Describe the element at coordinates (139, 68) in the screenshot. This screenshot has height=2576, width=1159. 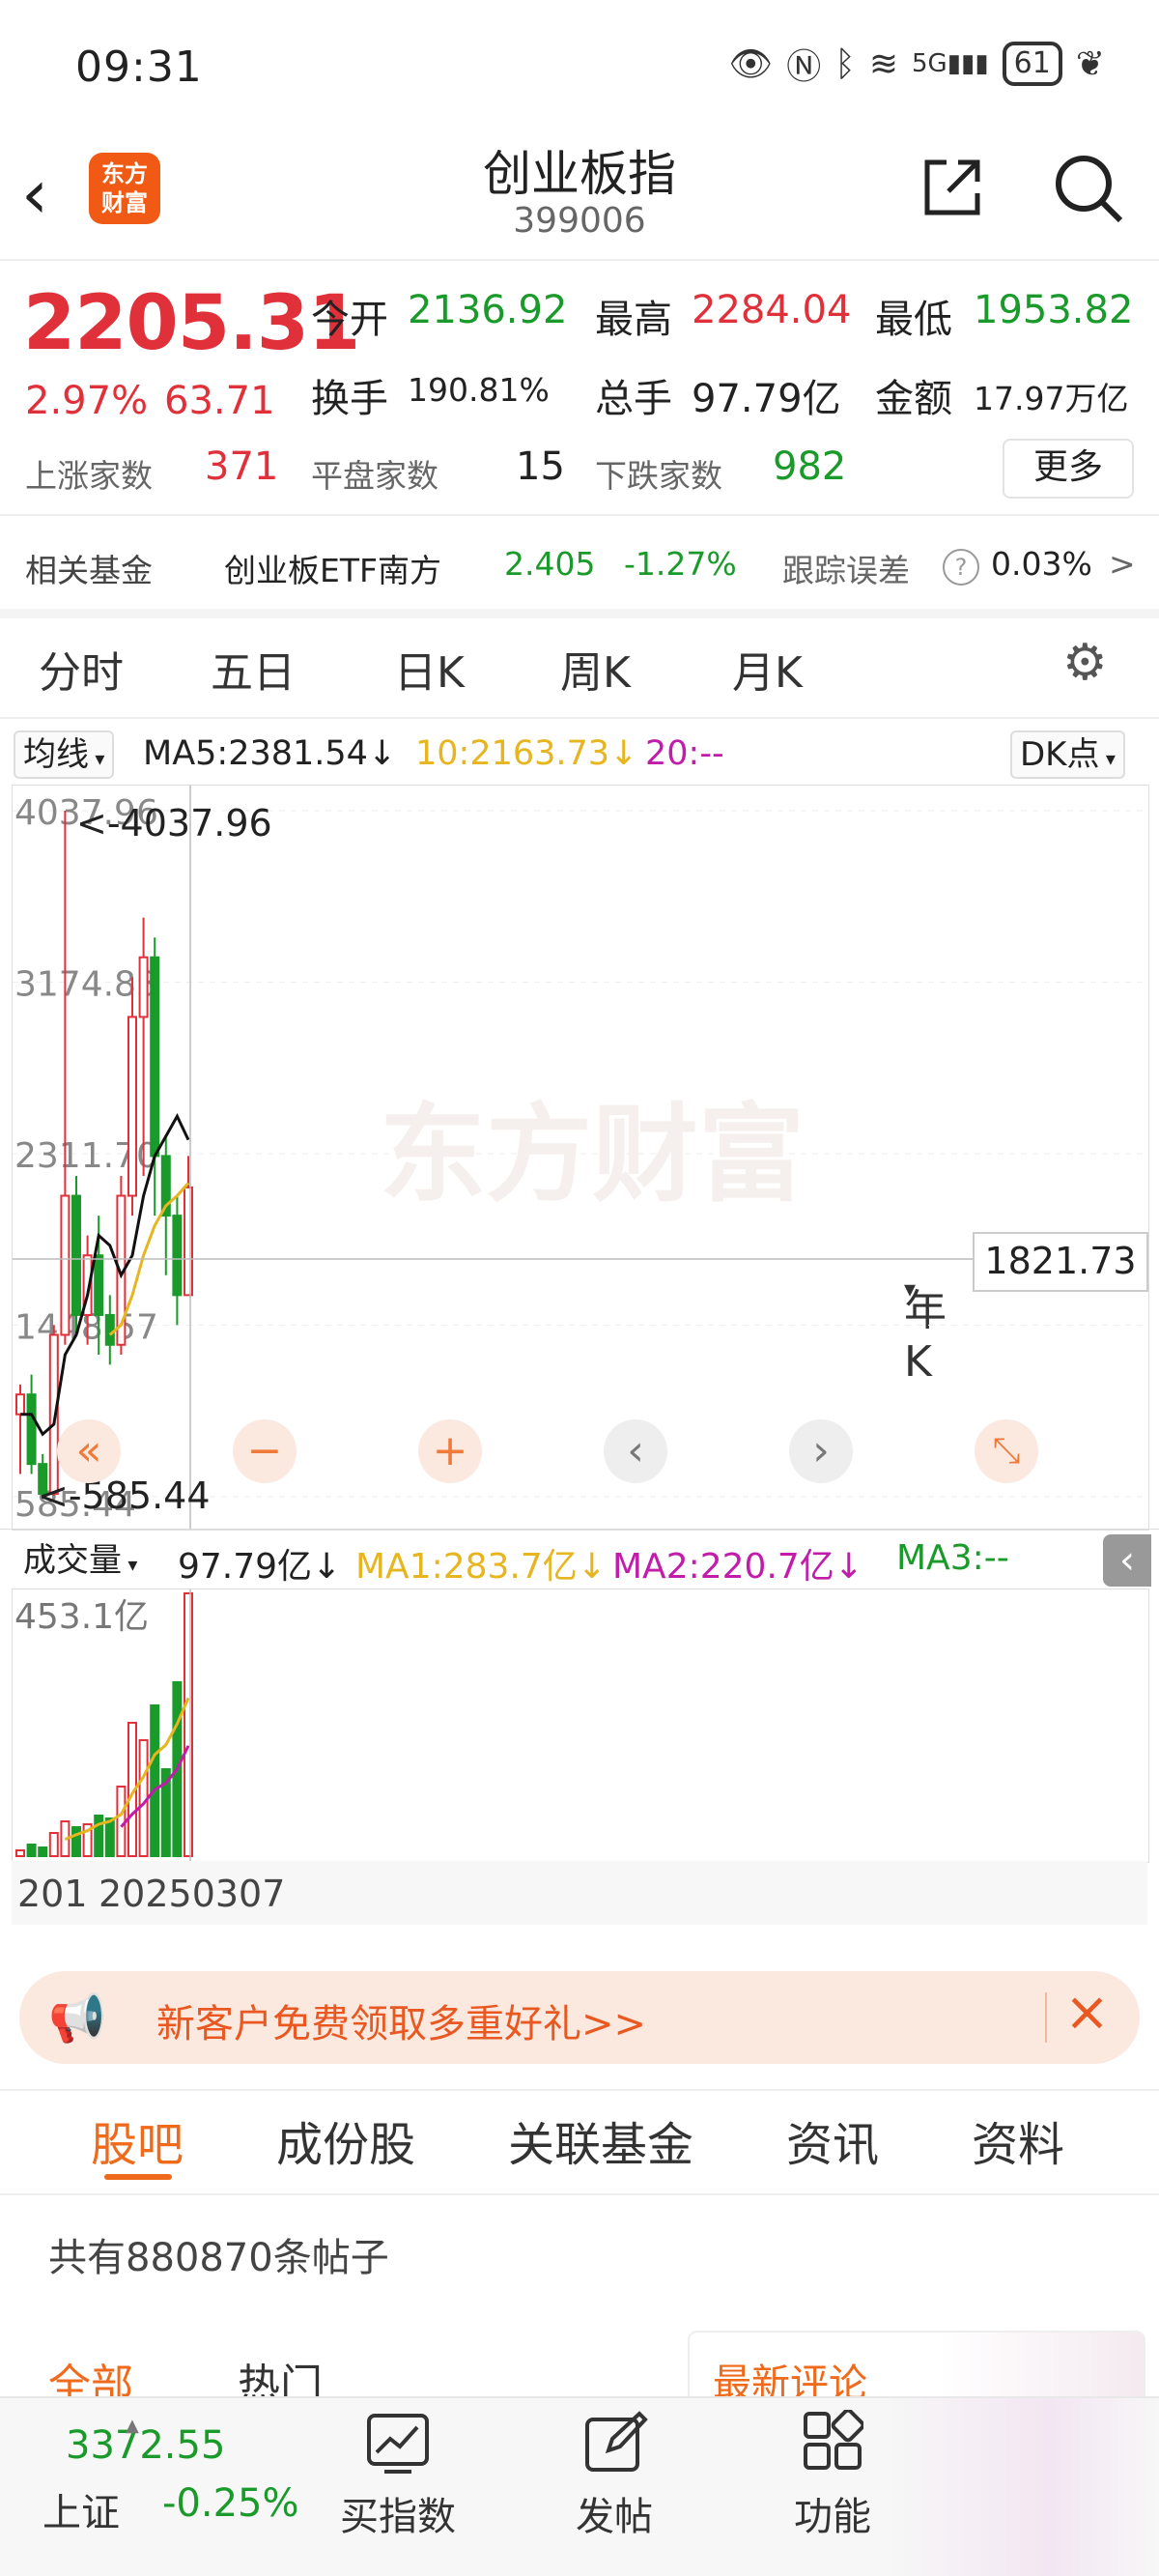
I see `status-time: 09:31` at that location.